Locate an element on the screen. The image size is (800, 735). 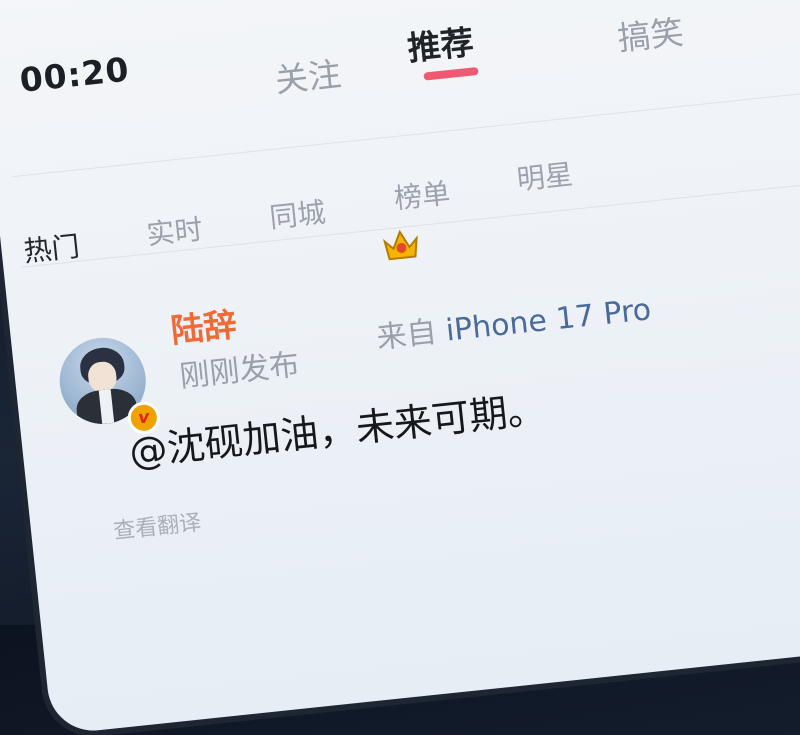
subtab-city: 同城 is located at coordinates (297, 214).